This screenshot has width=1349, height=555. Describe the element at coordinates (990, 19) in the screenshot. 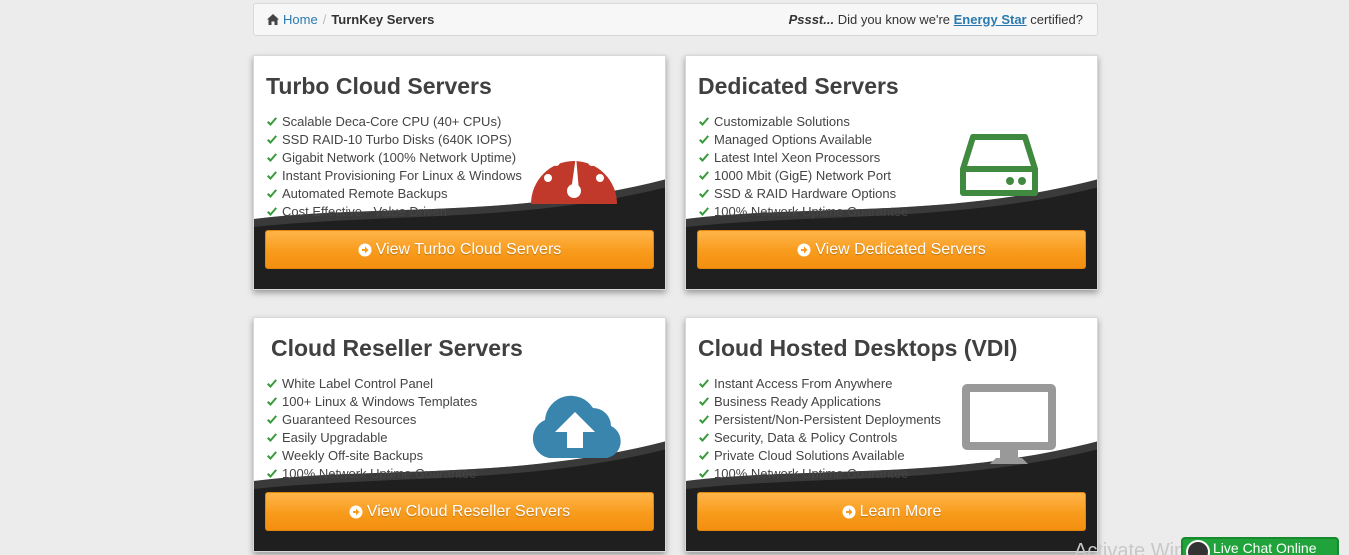

I see `energy-star-link: Energy Star` at that location.